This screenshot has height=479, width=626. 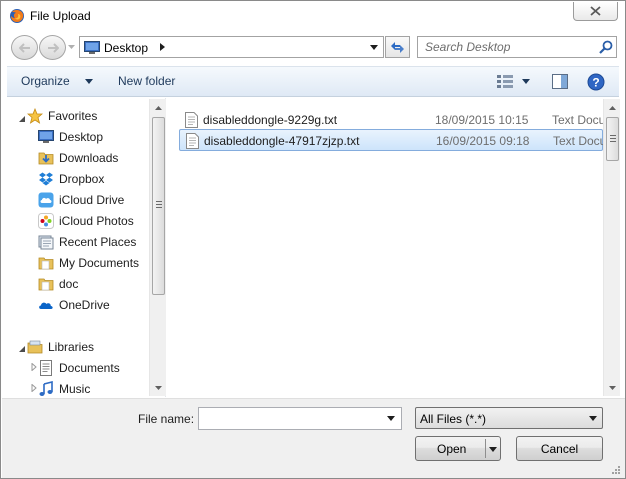 I want to click on view-options-icon, so click(x=505, y=82).